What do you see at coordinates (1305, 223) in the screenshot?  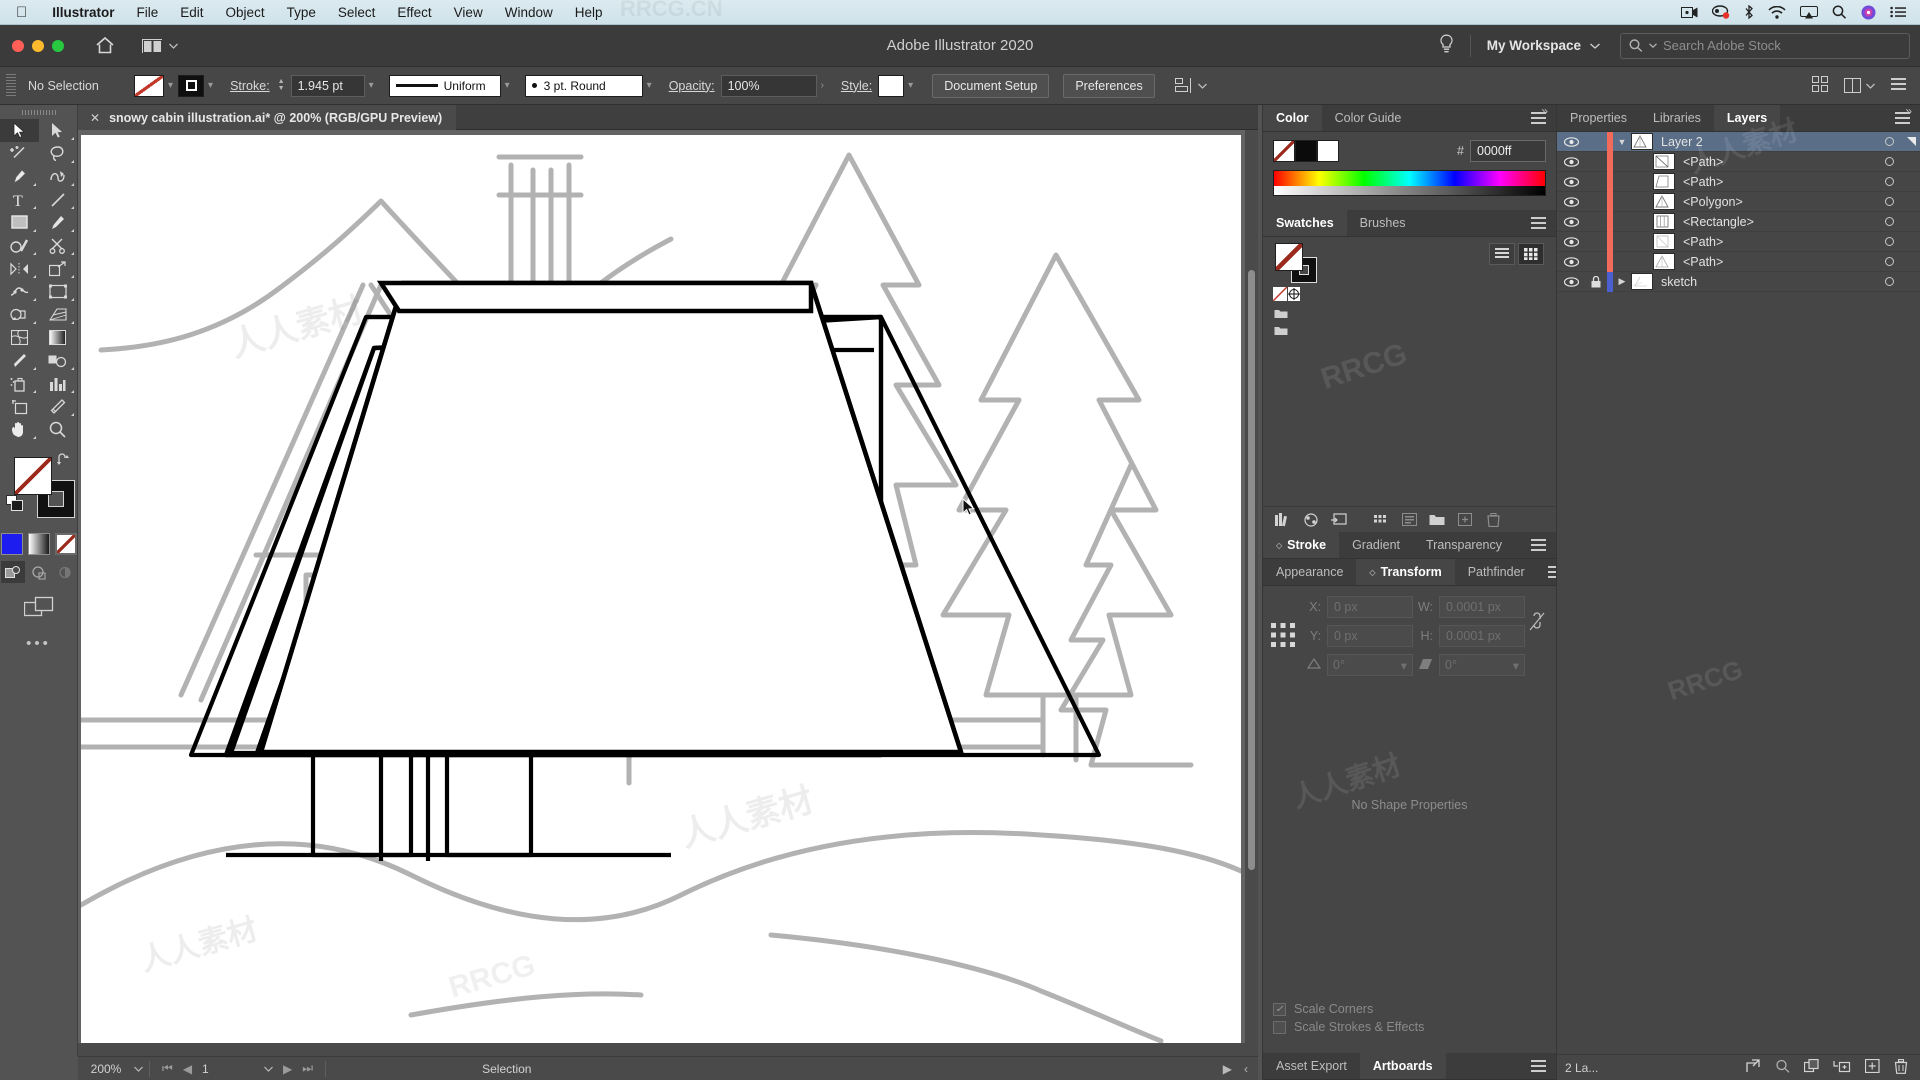 I see `tab-swatches: Swatches` at bounding box center [1305, 223].